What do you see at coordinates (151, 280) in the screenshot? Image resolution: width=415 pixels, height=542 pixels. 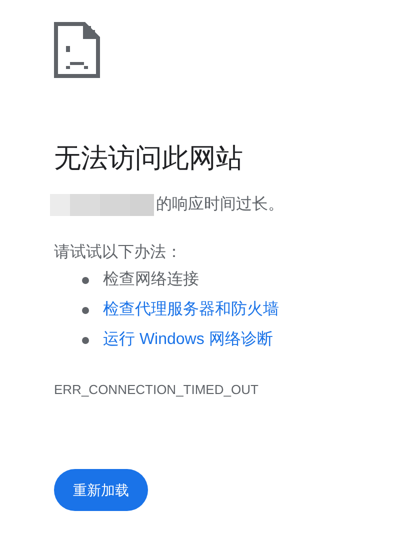 I see `suggestion-text: 检查网络连接` at bounding box center [151, 280].